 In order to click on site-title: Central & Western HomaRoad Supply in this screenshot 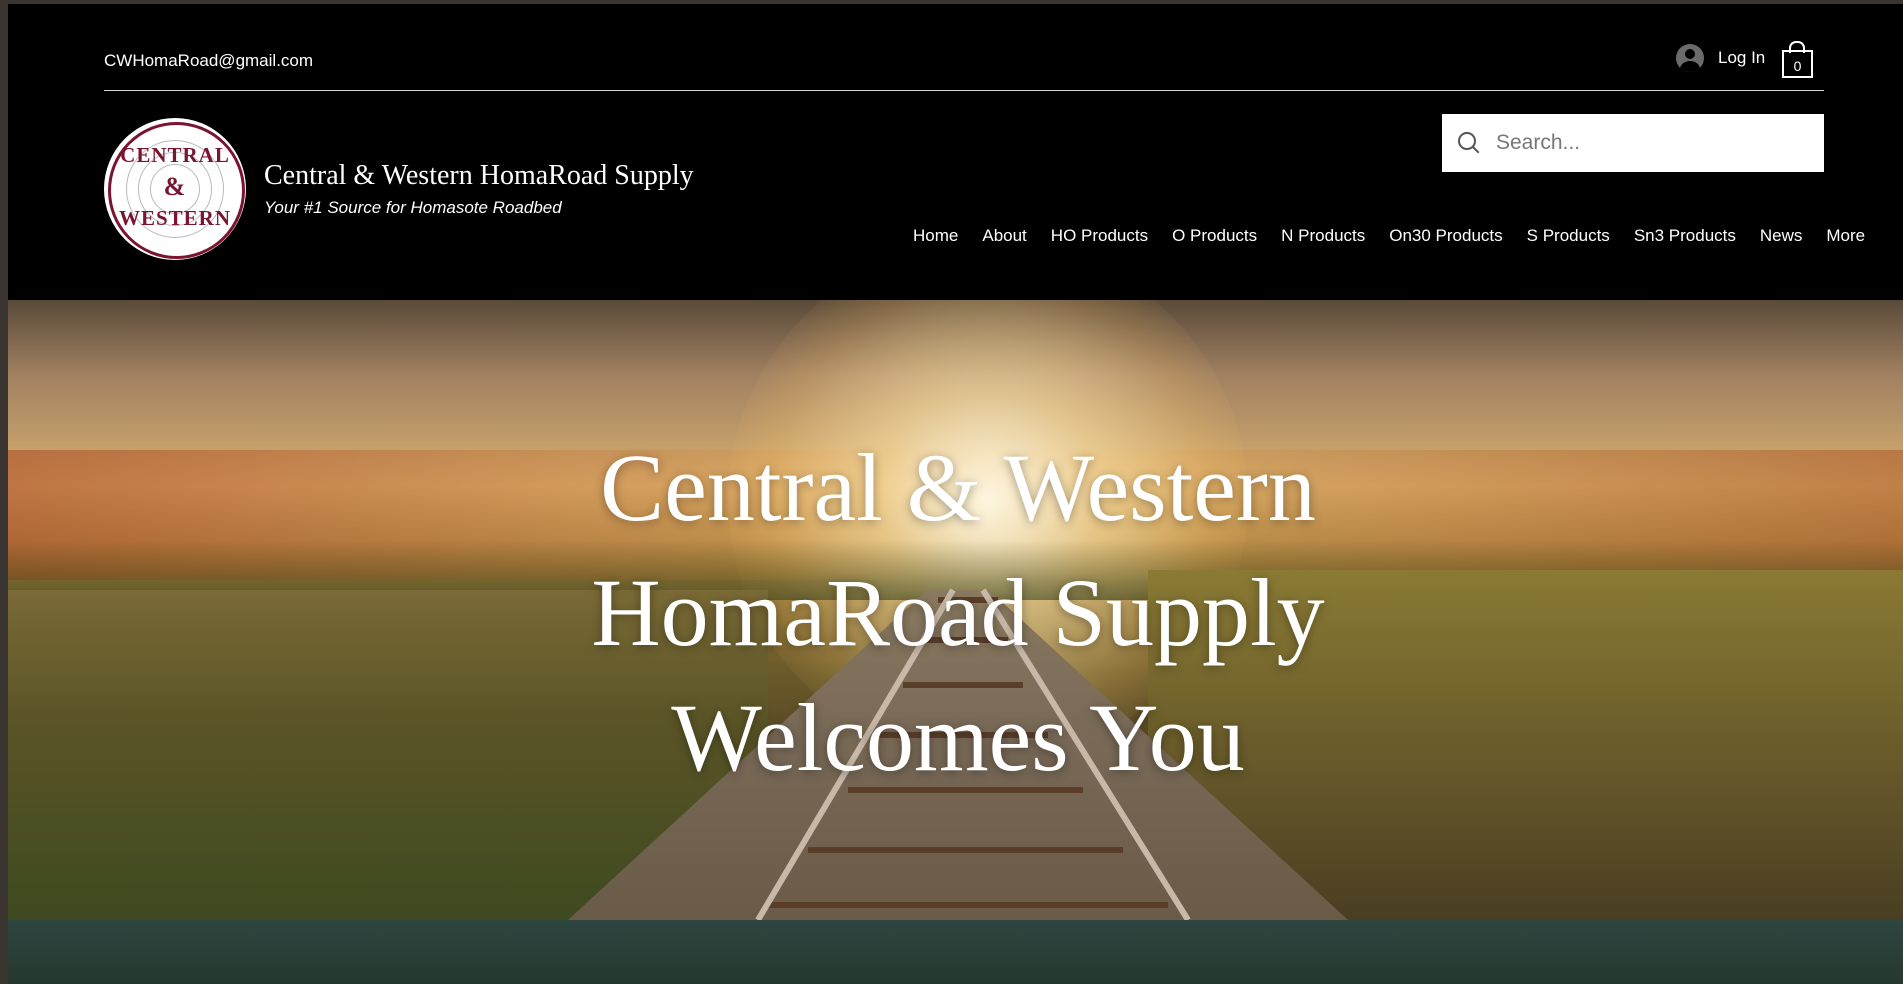, I will do `click(479, 176)`.